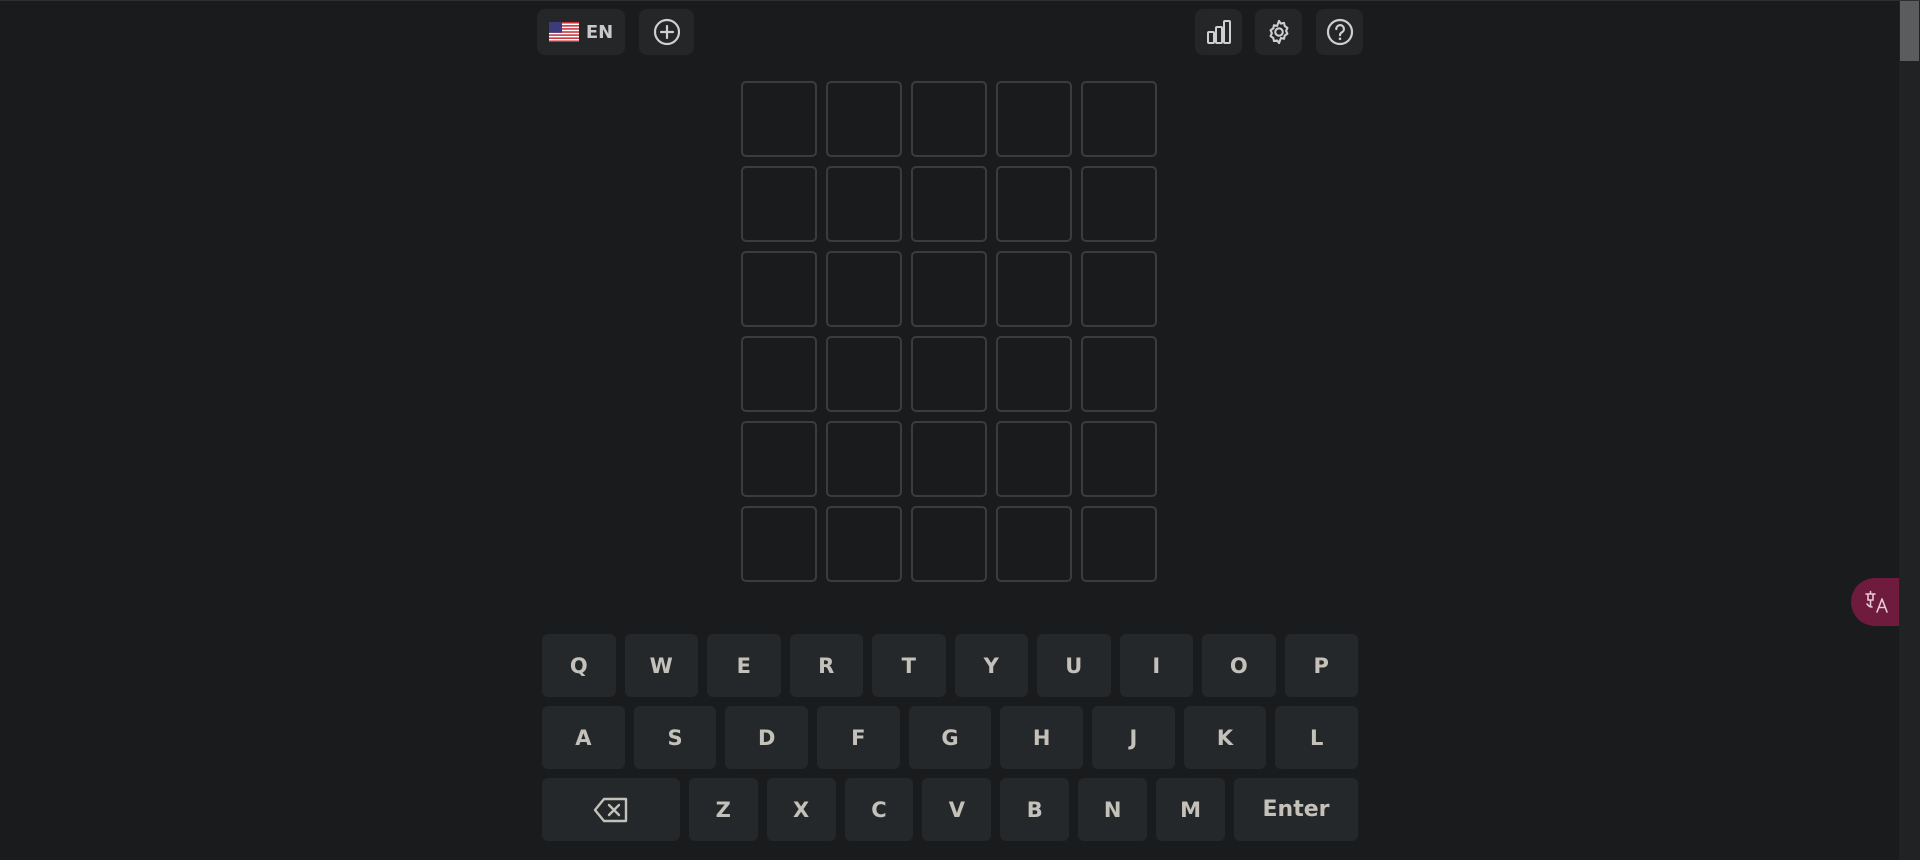  What do you see at coordinates (1156, 665) in the screenshot?
I see `key-i: I` at bounding box center [1156, 665].